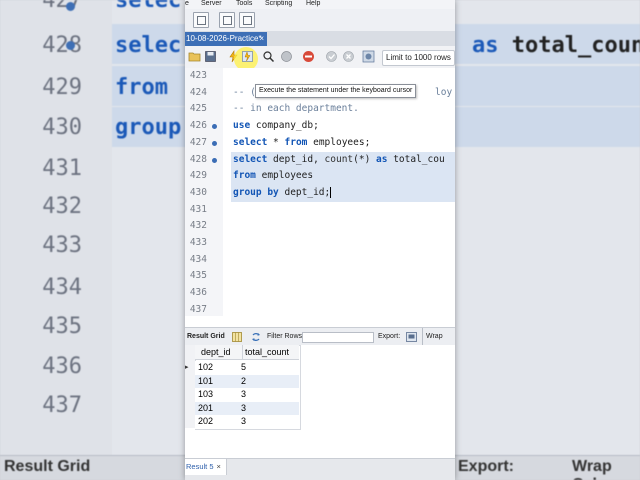 The image size is (640, 480). What do you see at coordinates (187, 367) in the screenshot?
I see `current-row-pointer-icon: ▸` at bounding box center [187, 367].